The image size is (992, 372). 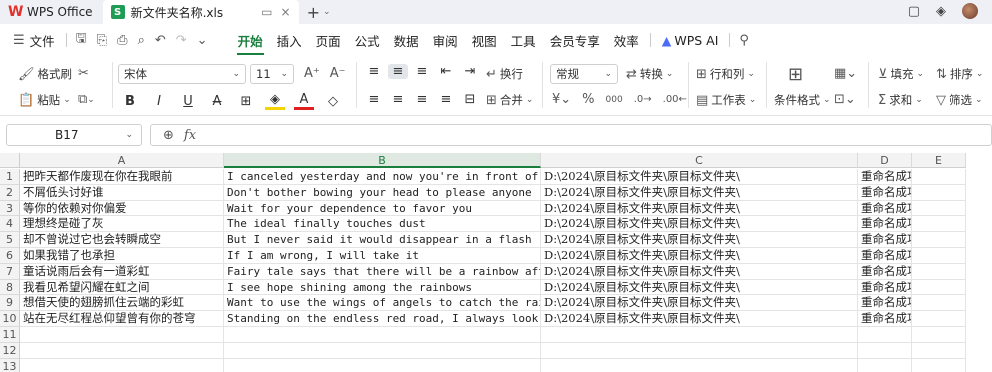 I want to click on sort-button: ⇅ 排序 ⌄, so click(x=959, y=74).